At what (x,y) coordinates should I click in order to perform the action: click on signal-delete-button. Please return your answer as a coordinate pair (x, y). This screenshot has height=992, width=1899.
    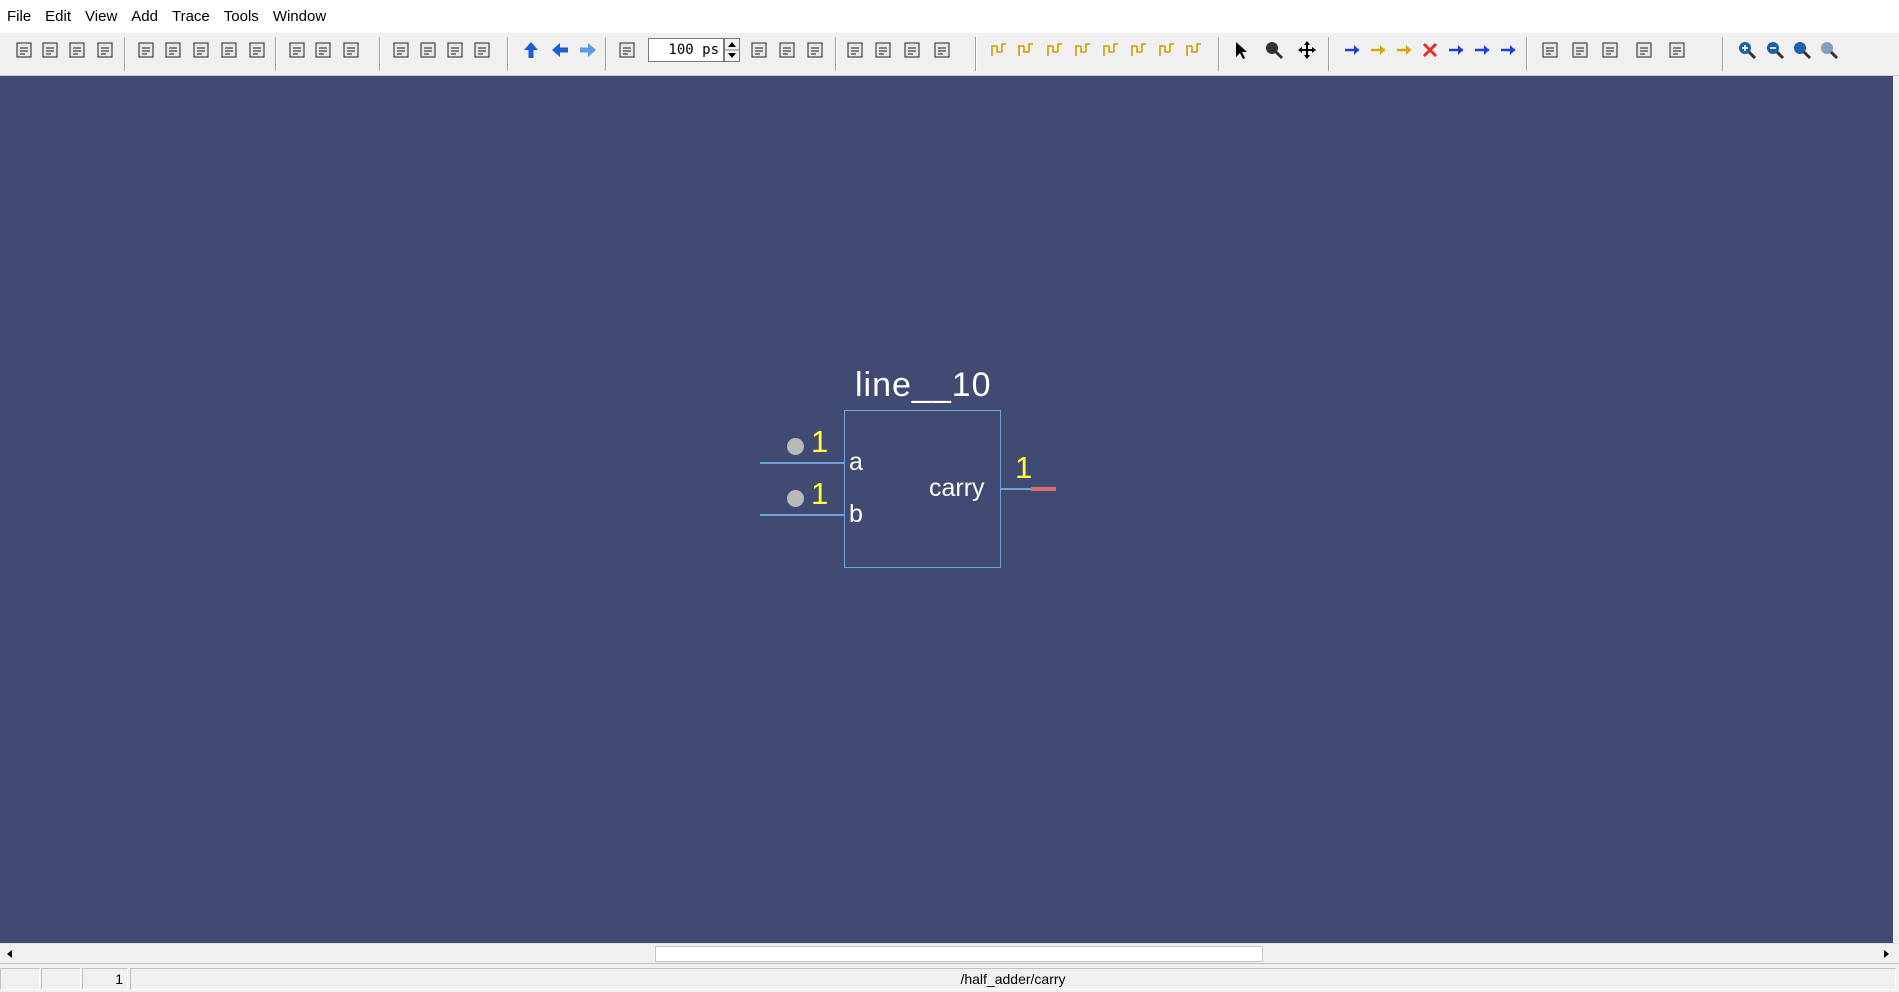
    Looking at the image, I should click on (1430, 50).